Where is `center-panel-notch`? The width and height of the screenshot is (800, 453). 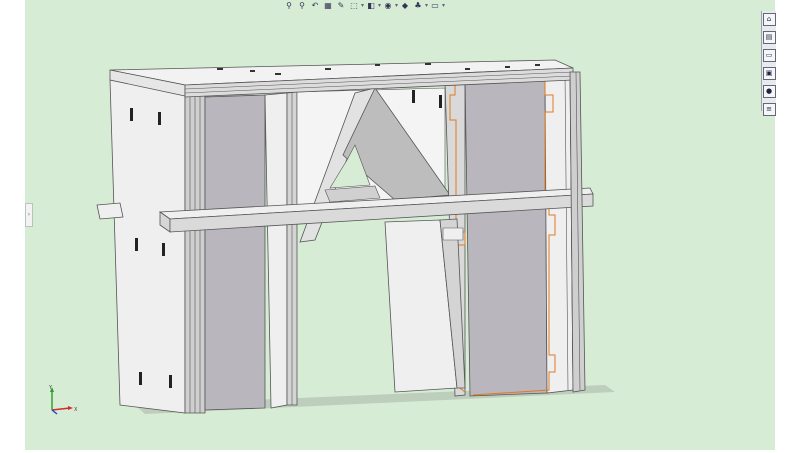 center-panel-notch is located at coordinates (453, 234).